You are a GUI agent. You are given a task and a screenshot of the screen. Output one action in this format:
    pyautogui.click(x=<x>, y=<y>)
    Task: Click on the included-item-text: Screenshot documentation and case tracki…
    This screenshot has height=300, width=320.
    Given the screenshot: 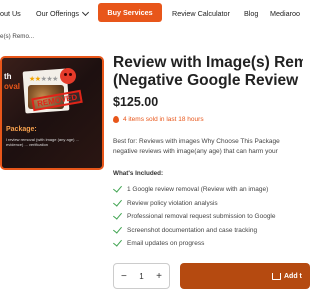 What is the action you would take?
    pyautogui.click(x=192, y=230)
    